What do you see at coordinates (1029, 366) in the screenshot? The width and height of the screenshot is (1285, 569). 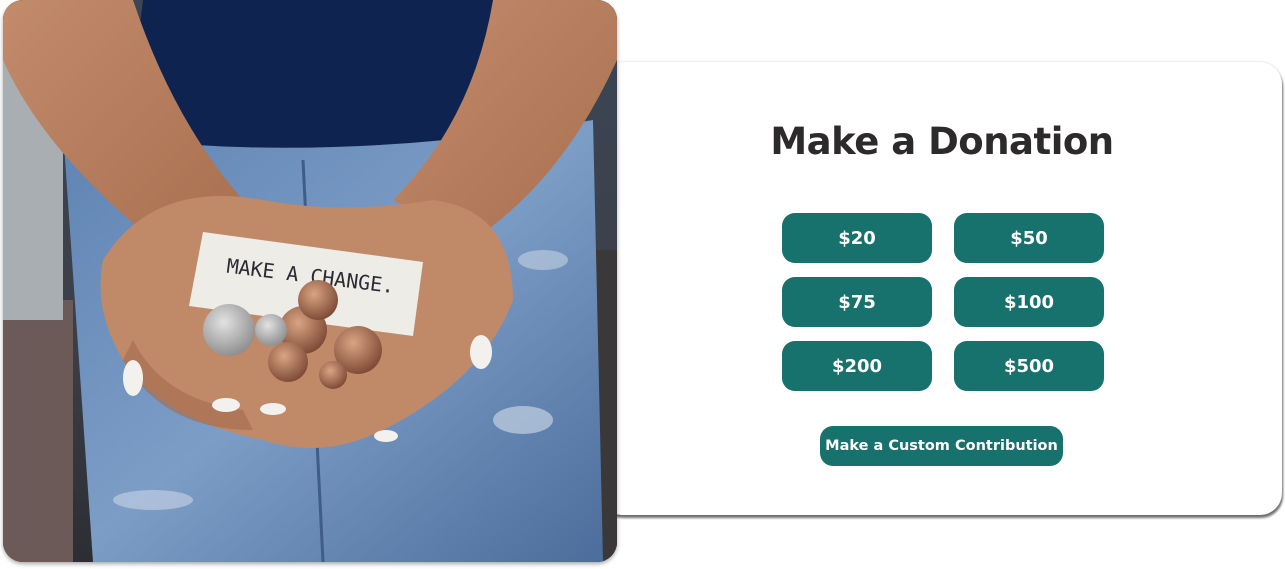 I see `amount-button-500: $500` at bounding box center [1029, 366].